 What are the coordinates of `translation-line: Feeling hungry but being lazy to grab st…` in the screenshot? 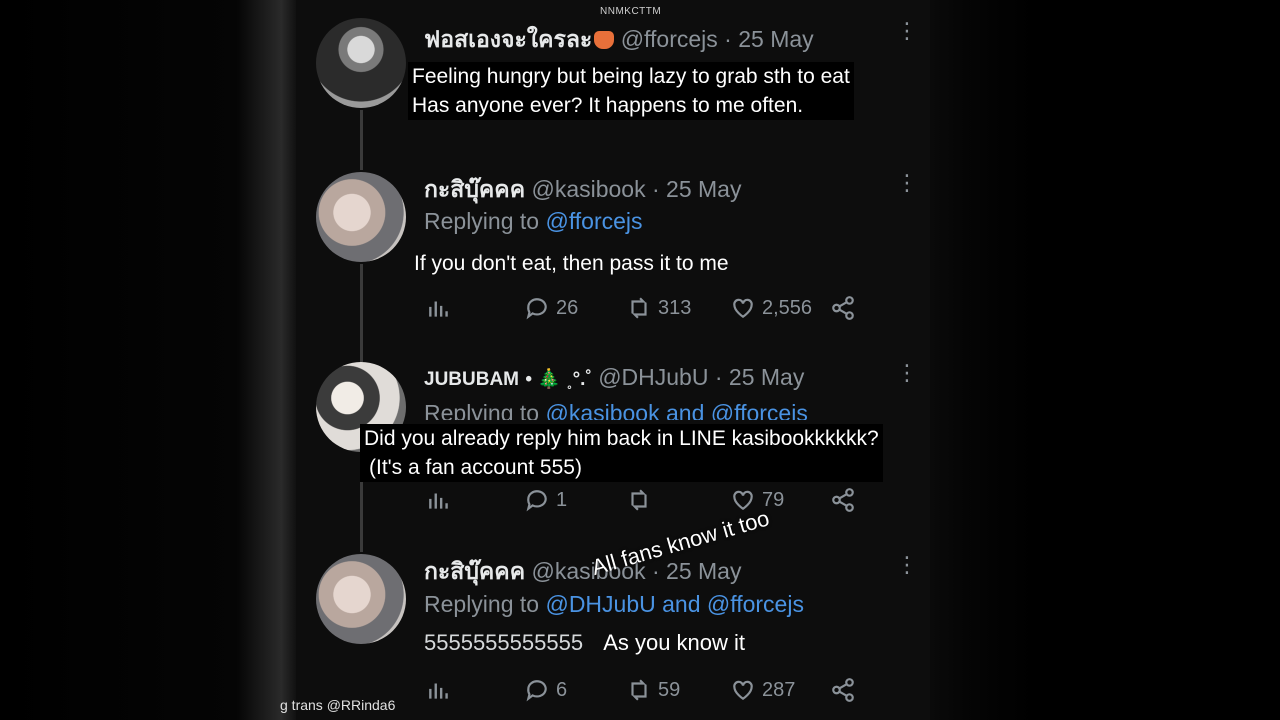 It's located at (631, 76).